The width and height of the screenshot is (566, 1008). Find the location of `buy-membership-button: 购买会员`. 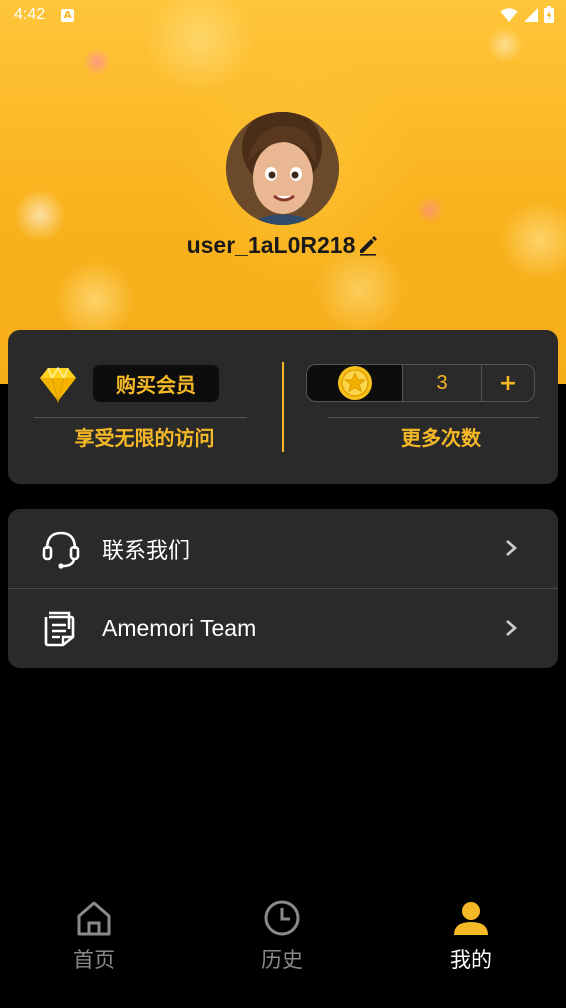

buy-membership-button: 购买会员 is located at coordinates (156, 383).